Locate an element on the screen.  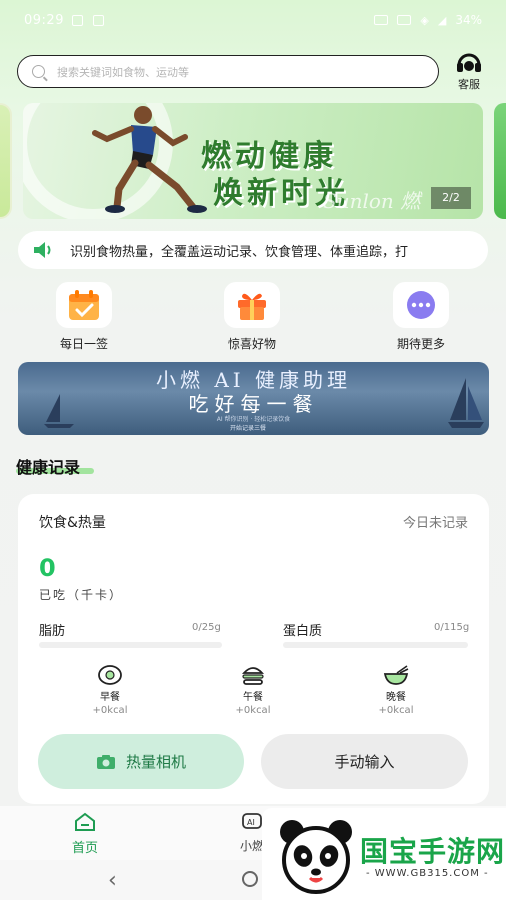
quick-action-label: 每日一签 is located at coordinates (83, 344).